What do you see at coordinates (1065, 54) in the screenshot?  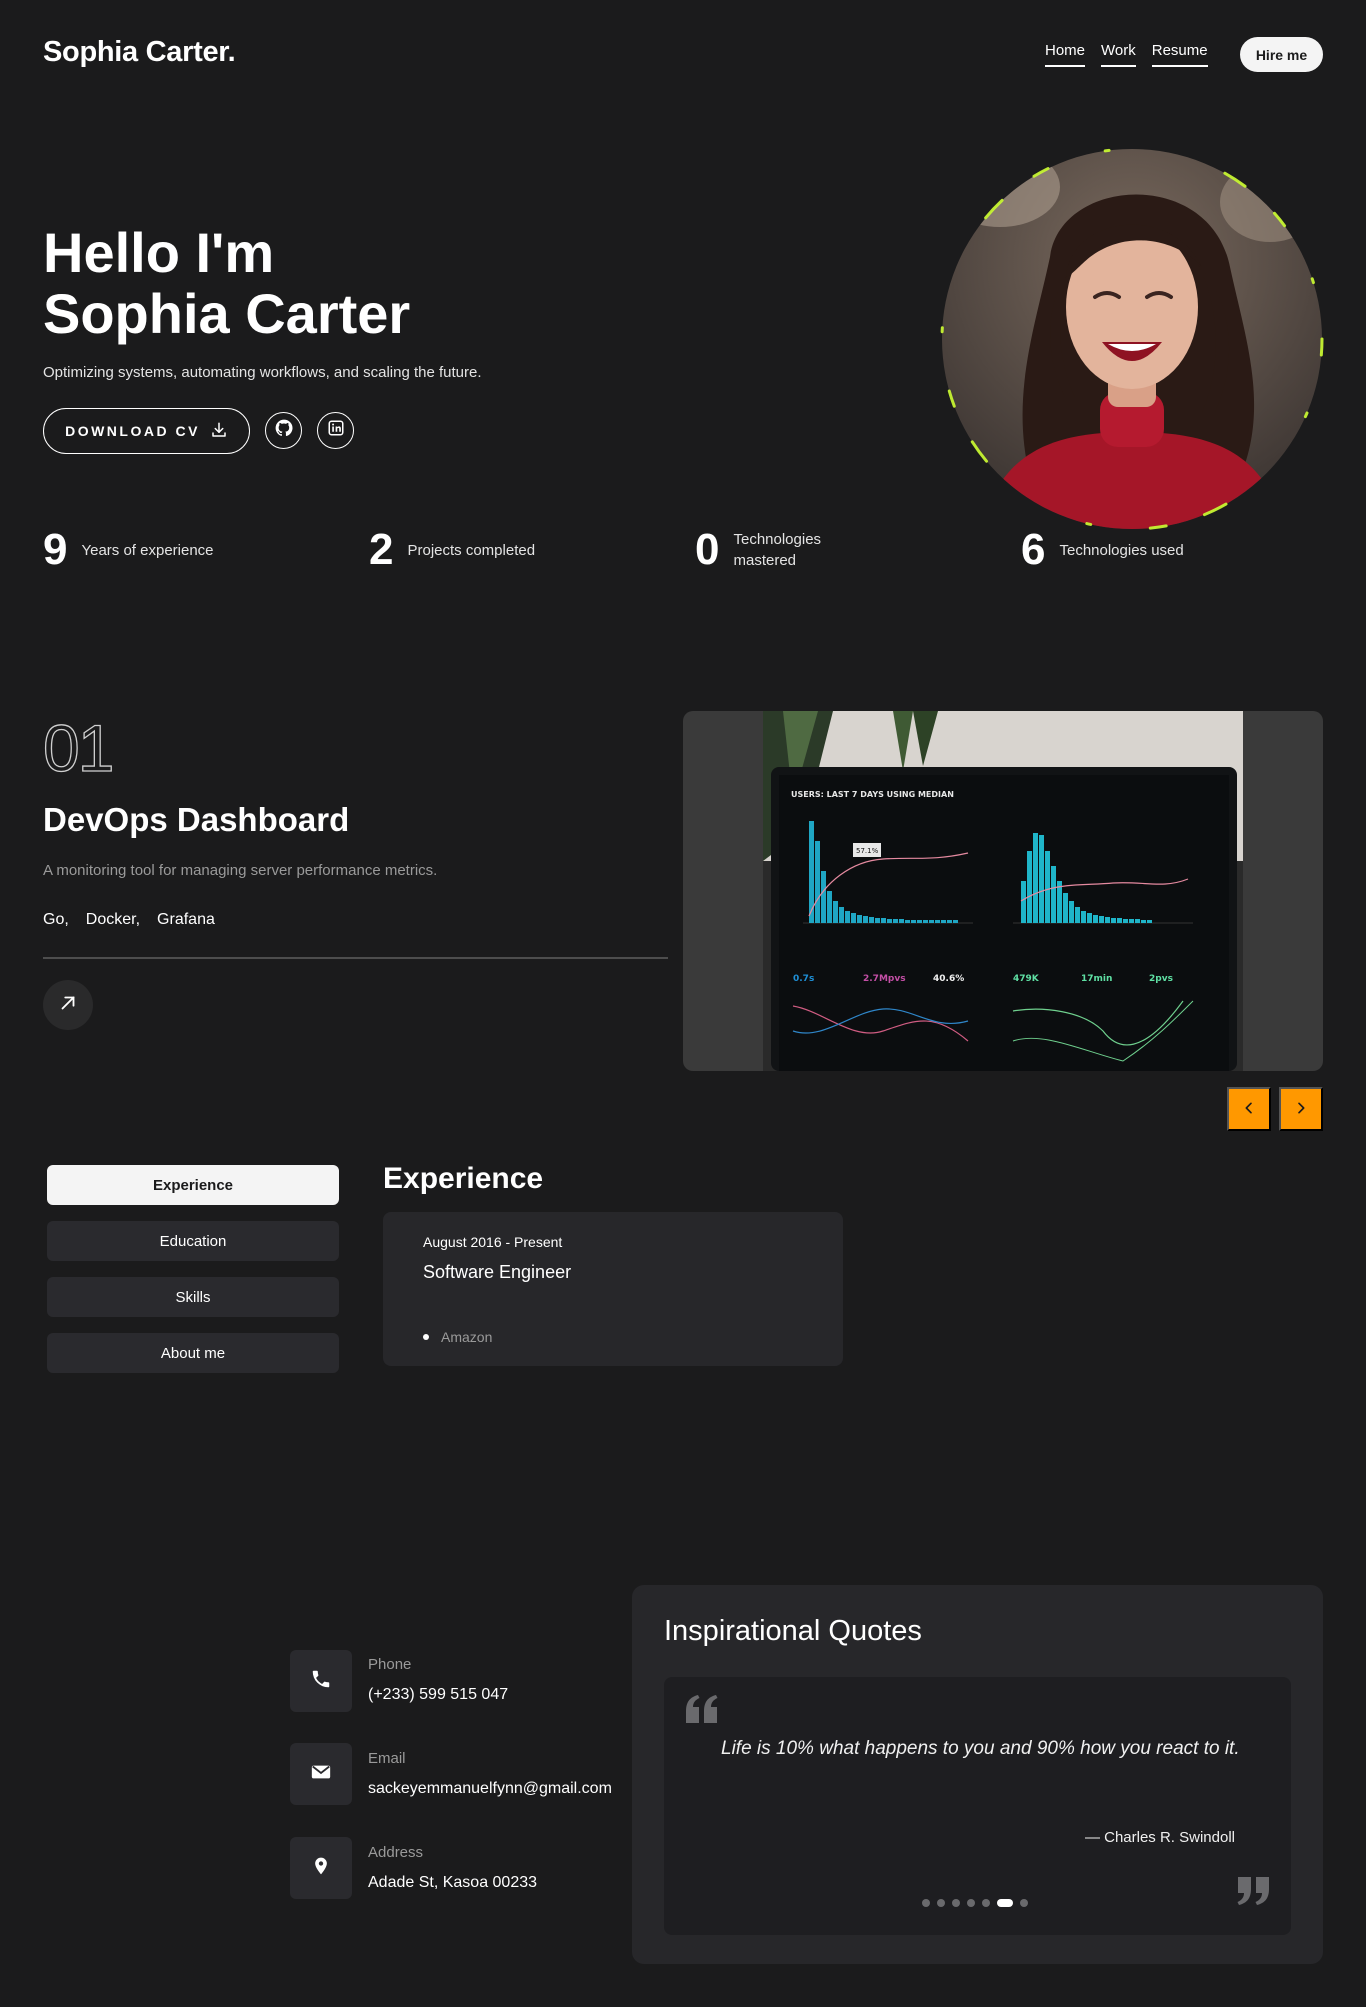 I see `nav-home: Home` at bounding box center [1065, 54].